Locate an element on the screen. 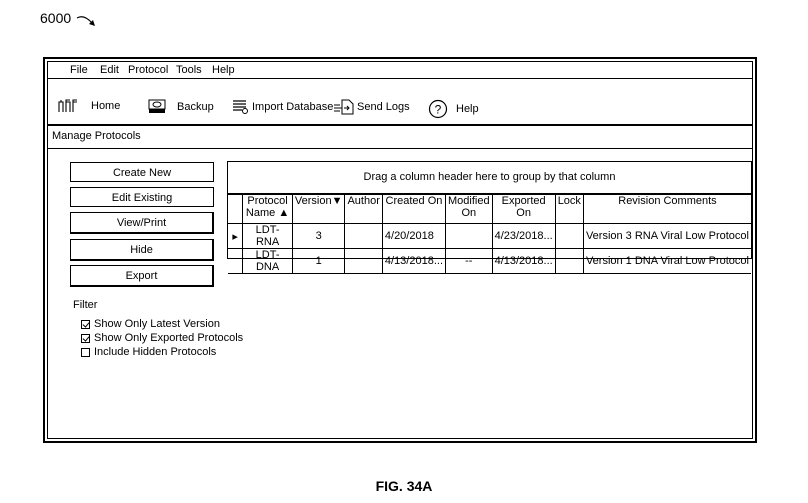 Image resolution: width=808 pixels, height=503 pixels. toolbar-import-database-button: Import Database is located at coordinates (282, 106).